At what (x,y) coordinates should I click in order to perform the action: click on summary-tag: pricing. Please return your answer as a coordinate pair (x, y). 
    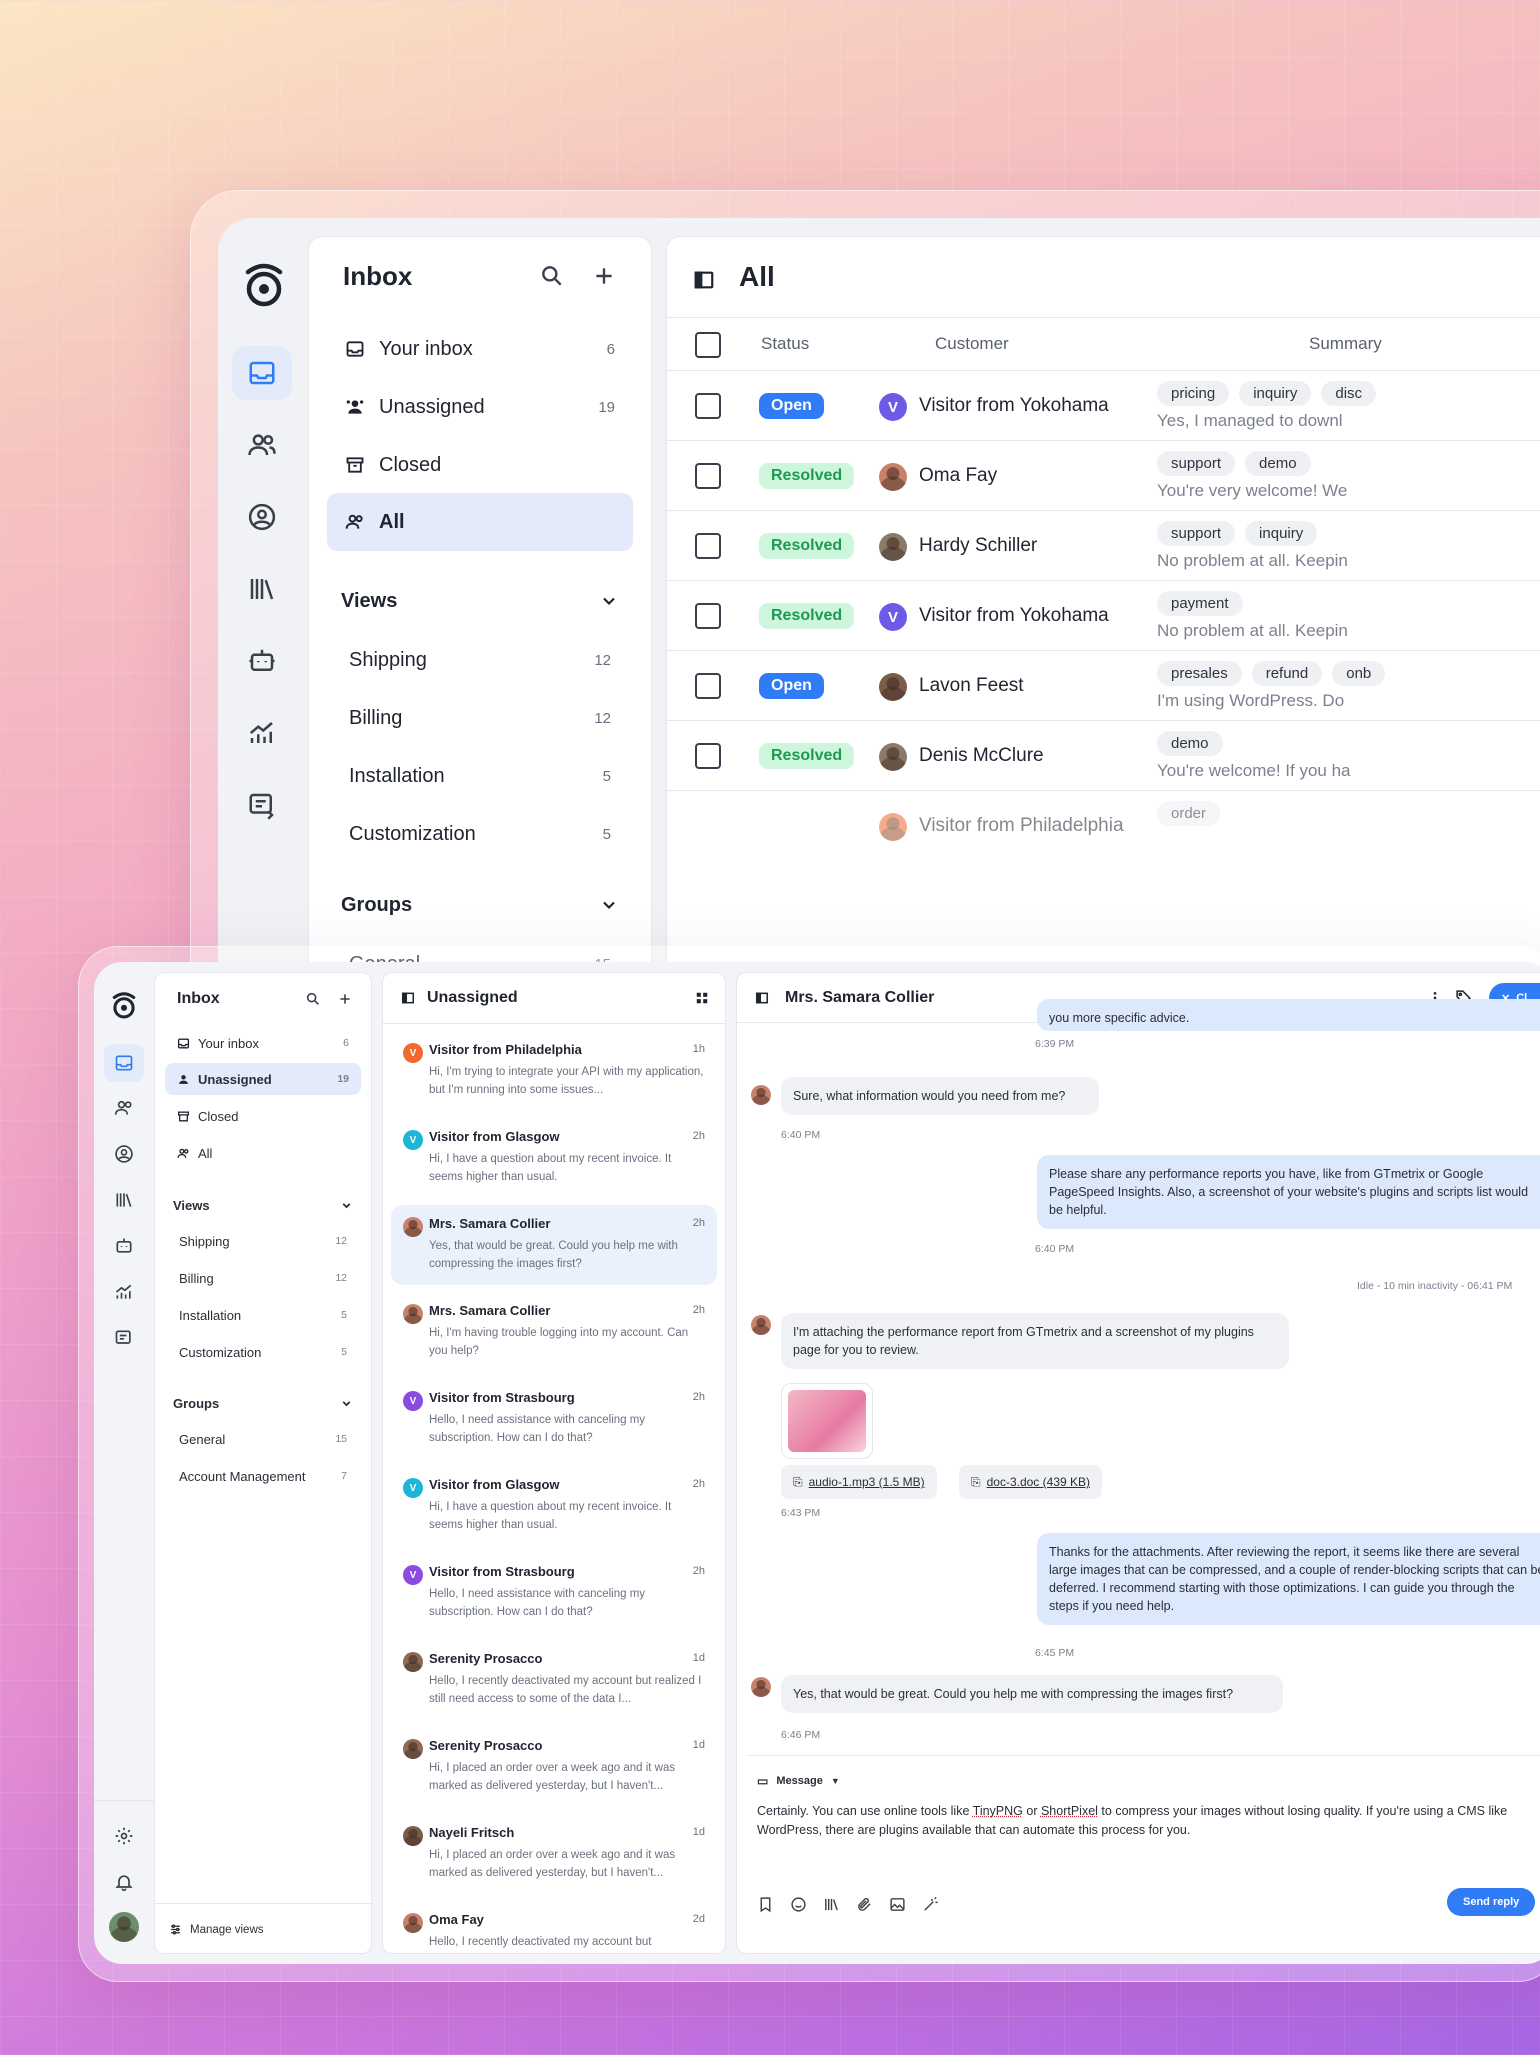
    Looking at the image, I should click on (1193, 393).